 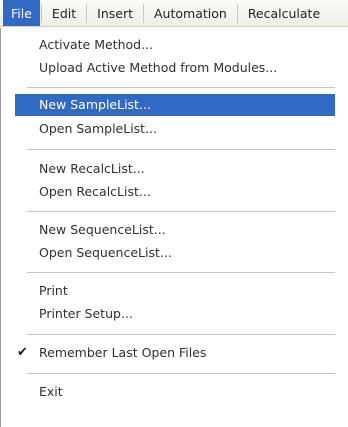 I want to click on menu-automation: Automation, so click(x=190, y=13).